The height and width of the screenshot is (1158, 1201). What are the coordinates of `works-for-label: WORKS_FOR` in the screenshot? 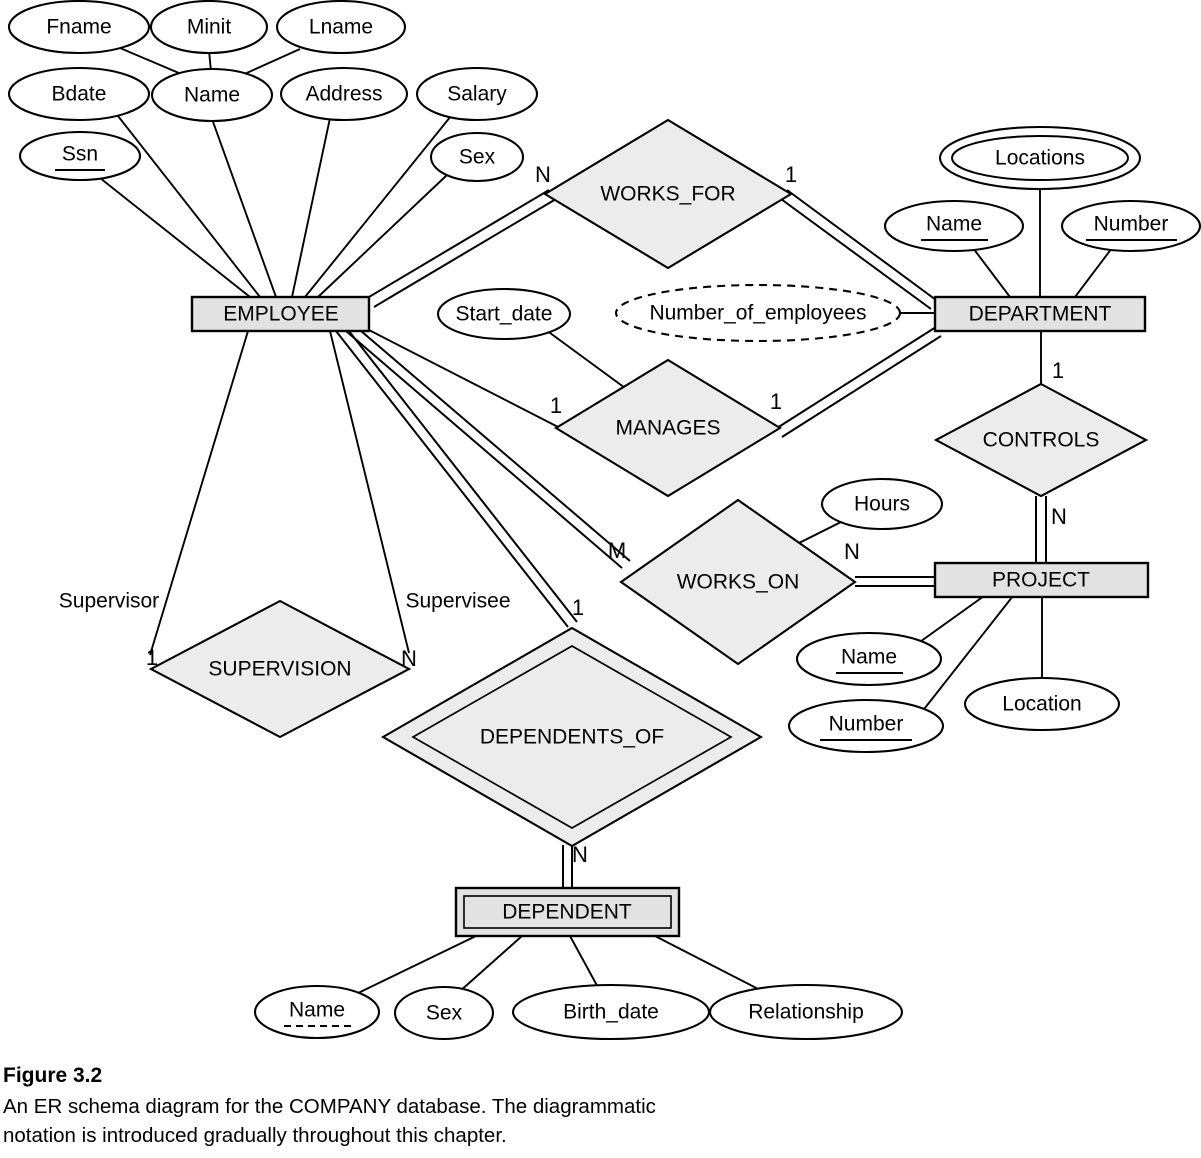 It's located at (667, 194).